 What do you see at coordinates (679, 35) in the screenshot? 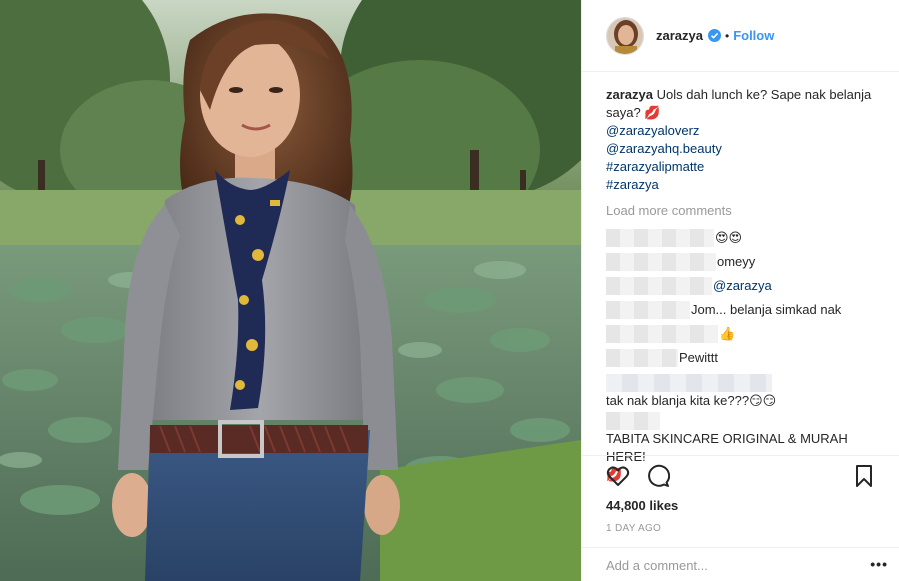
I see `header-username: zarazya` at bounding box center [679, 35].